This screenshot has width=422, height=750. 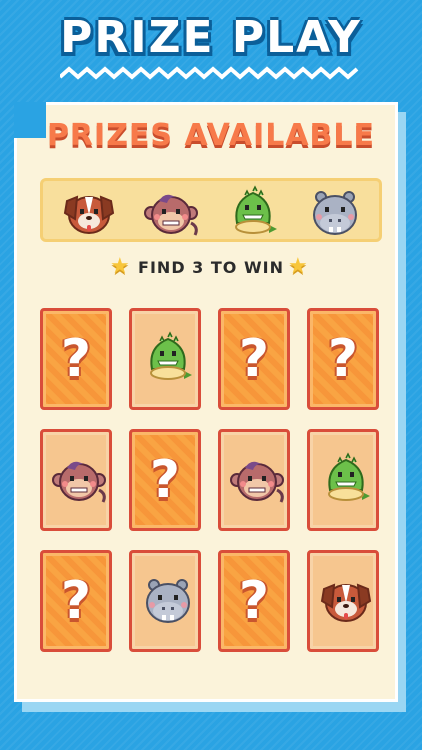 What do you see at coordinates (89, 212) in the screenshot?
I see `prize-dog-icon` at bounding box center [89, 212].